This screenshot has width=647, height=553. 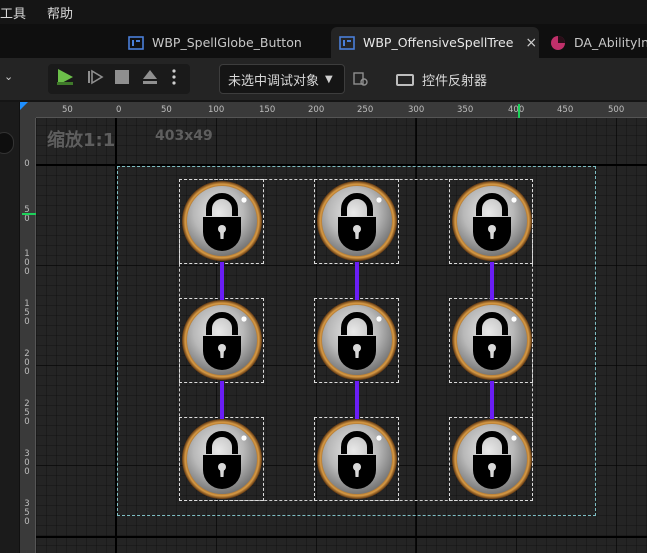 I want to click on data-asset-icon, so click(x=558, y=43).